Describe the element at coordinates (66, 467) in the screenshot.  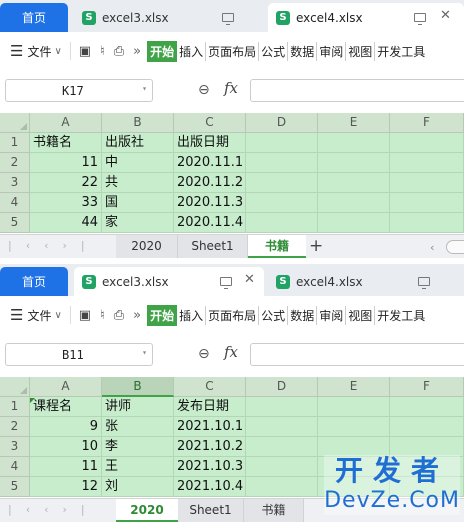
I see `cell: 11` at that location.